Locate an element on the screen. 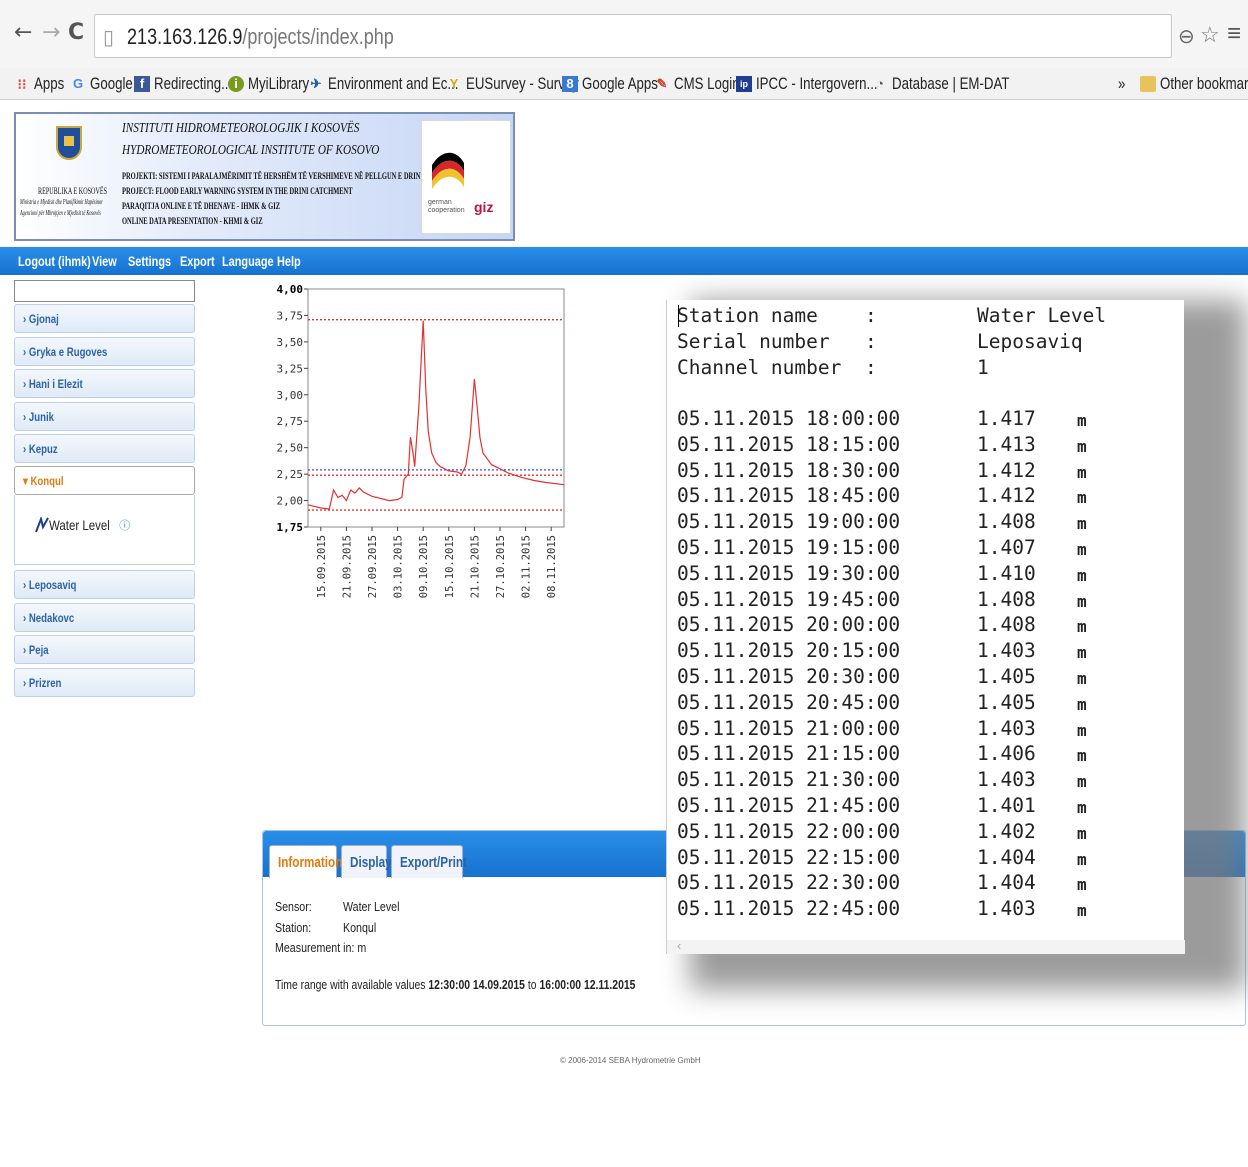  station-sensor-panel: Water Level ⓘ is located at coordinates (104, 530).